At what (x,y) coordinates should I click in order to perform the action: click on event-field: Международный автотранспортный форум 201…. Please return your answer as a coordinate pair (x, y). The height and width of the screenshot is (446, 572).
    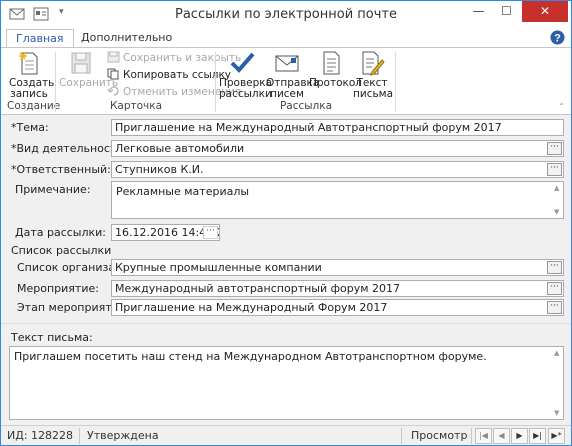
    Looking at the image, I should click on (337, 288).